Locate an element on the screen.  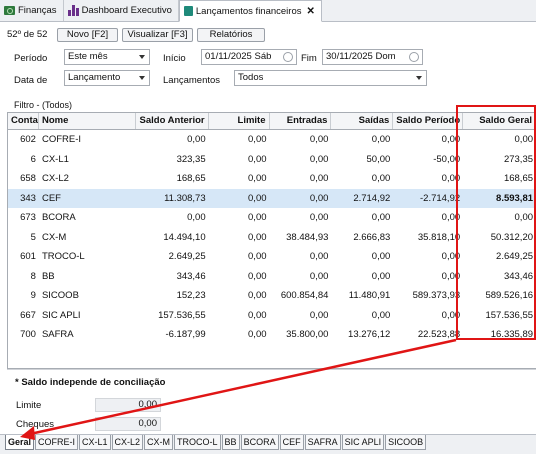
period-select: Este mês is located at coordinates (107, 57).